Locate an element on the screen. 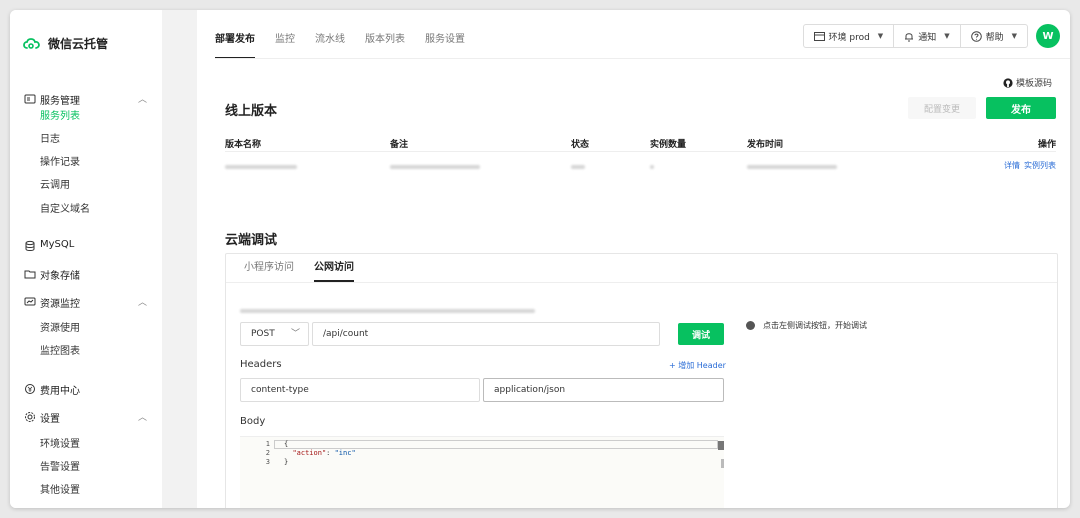 This screenshot has width=1080, height=518. version-table: 版本名称 备注 状态 实例数量 发布时间 操作 详情 实例列表 is located at coordinates (640, 155).